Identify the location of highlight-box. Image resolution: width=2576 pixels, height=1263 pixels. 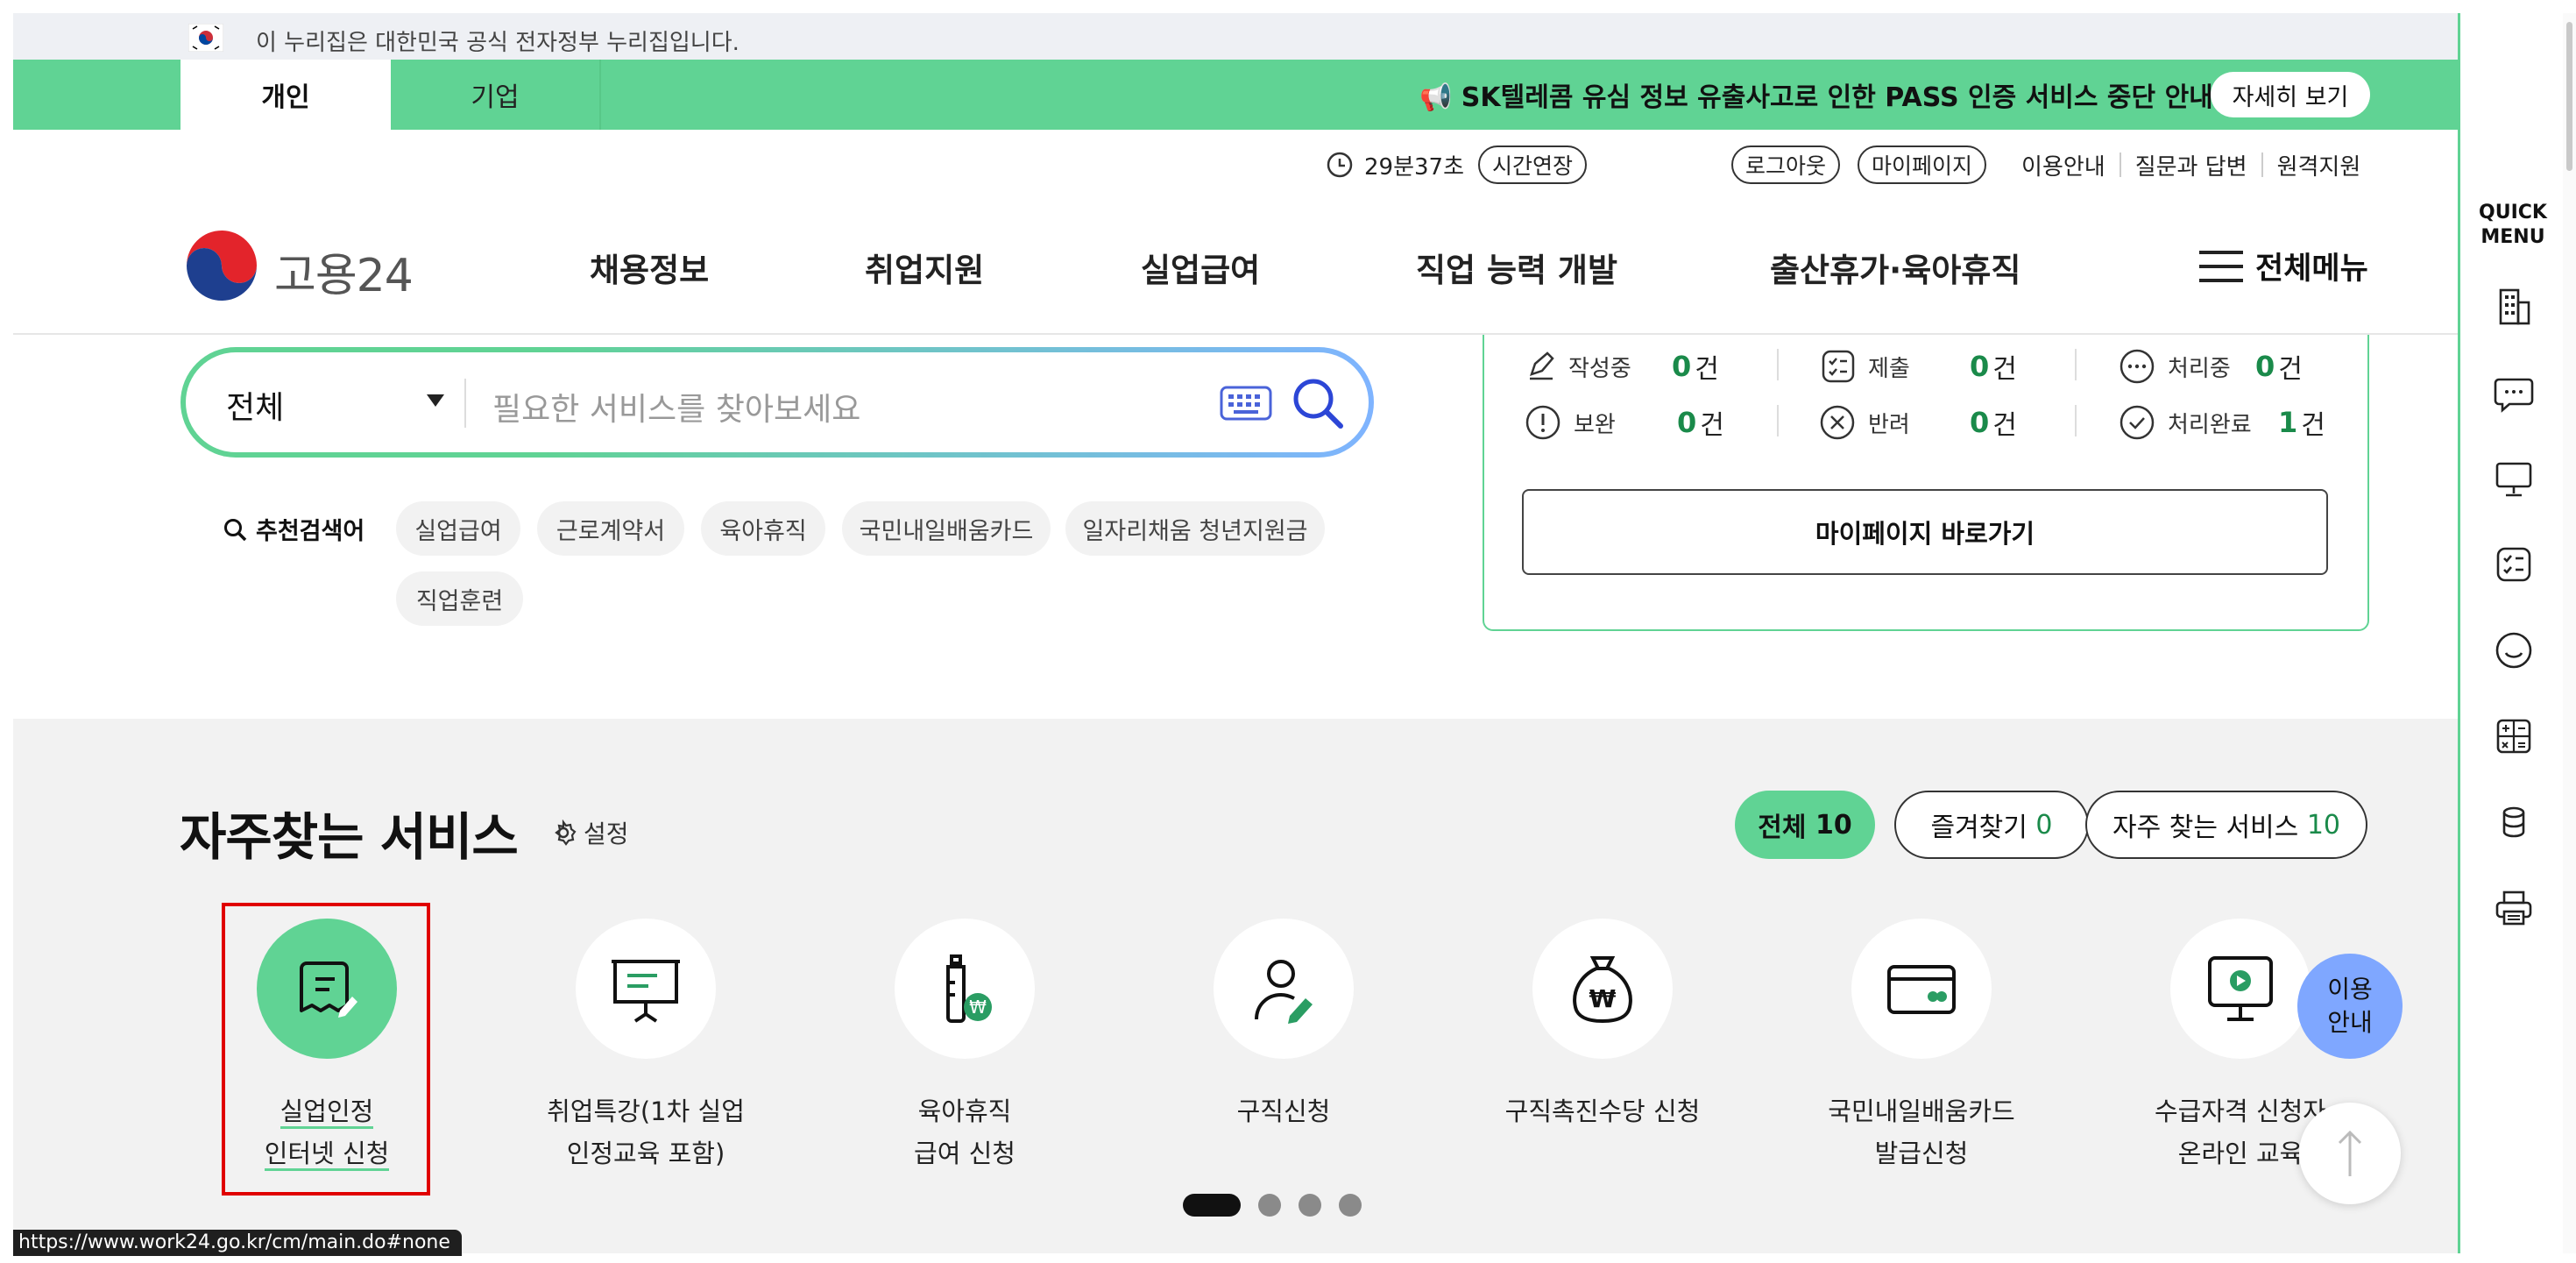
(326, 1049).